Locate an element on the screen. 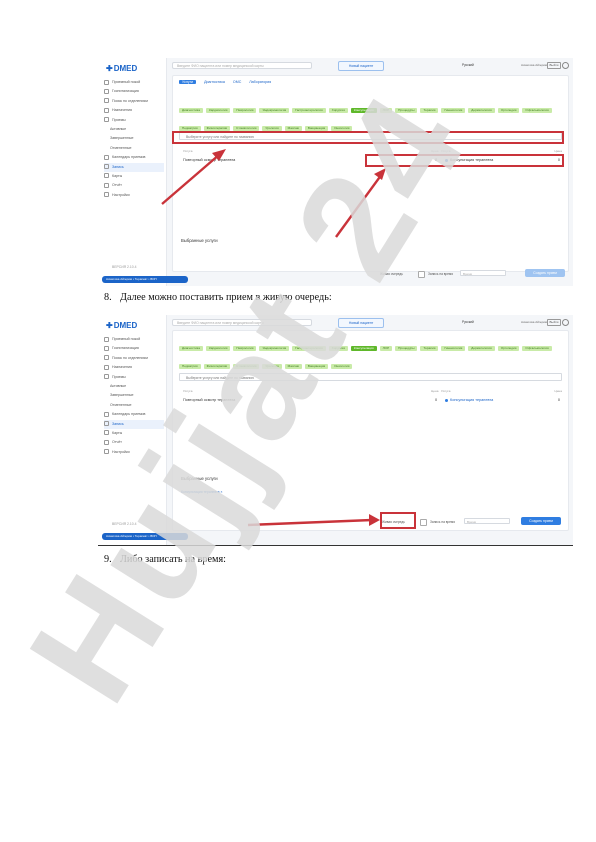  service-tab: Услуги is located at coordinates (188, 82).